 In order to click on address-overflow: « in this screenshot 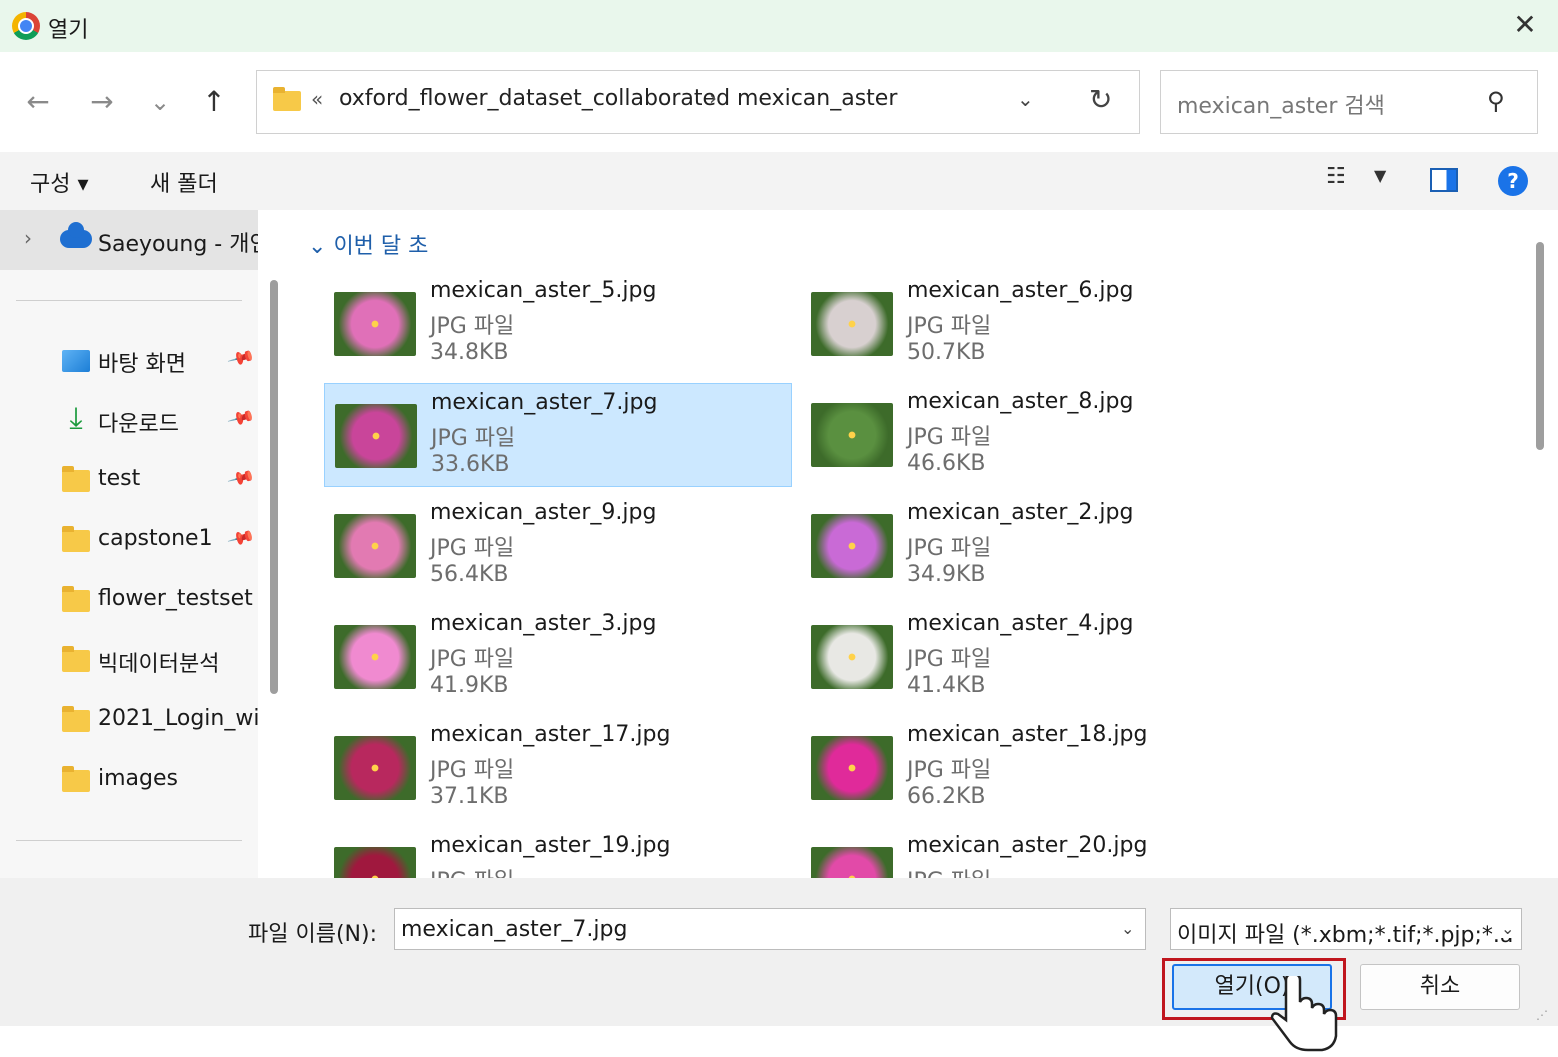, I will do `click(317, 99)`.